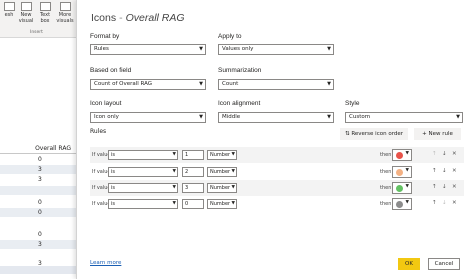 The width and height of the screenshot is (474, 279). Describe the element at coordinates (276, 84) in the screenshot. I see `summarization-dropdown: Count ▼` at that location.